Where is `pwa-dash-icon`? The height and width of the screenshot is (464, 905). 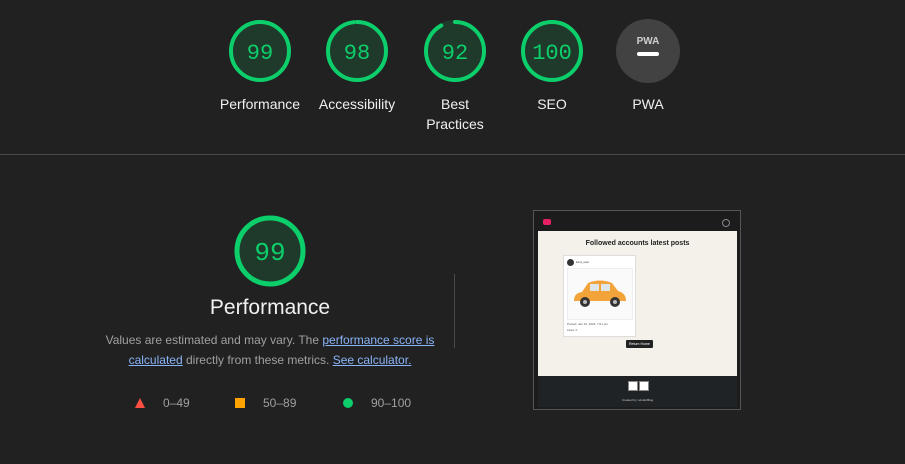
pwa-dash-icon is located at coordinates (648, 54).